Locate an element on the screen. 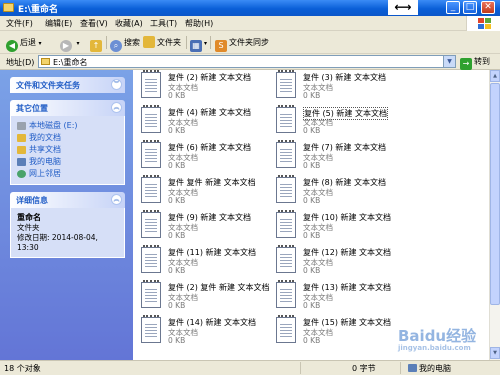  sync-icon: S is located at coordinates (221, 46).